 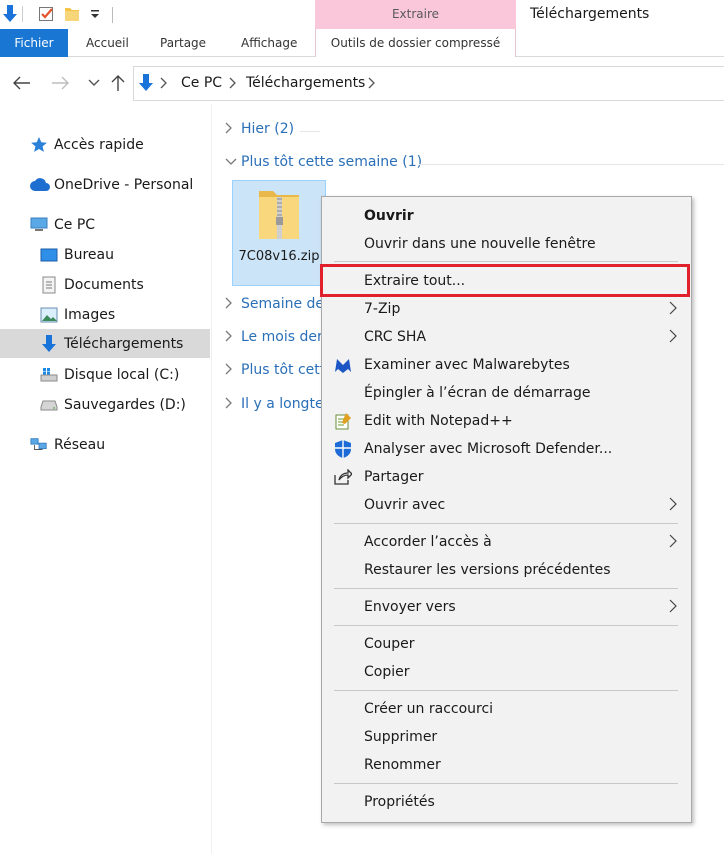 I want to click on sidebar-item-telechargements: Téléchargements, so click(x=105, y=343).